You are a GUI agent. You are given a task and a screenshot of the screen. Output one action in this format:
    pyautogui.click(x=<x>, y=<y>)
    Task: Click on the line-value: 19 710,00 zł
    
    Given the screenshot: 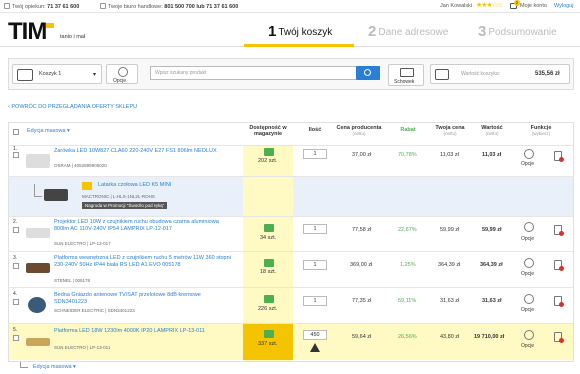 What is the action you would take?
    pyautogui.click(x=489, y=337)
    